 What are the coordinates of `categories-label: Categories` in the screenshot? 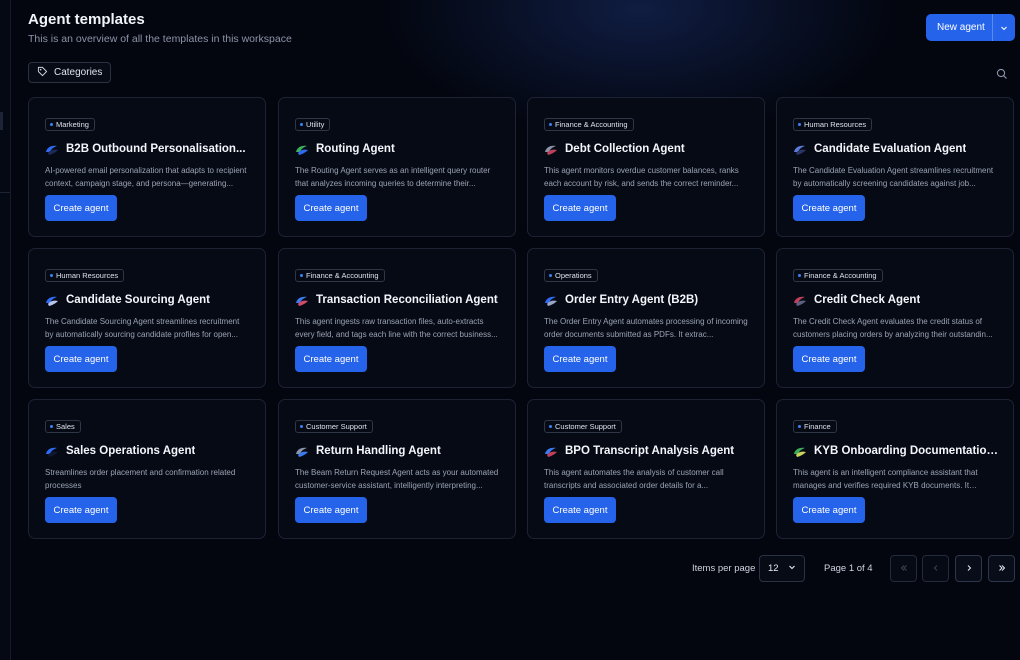 It's located at (78, 72).